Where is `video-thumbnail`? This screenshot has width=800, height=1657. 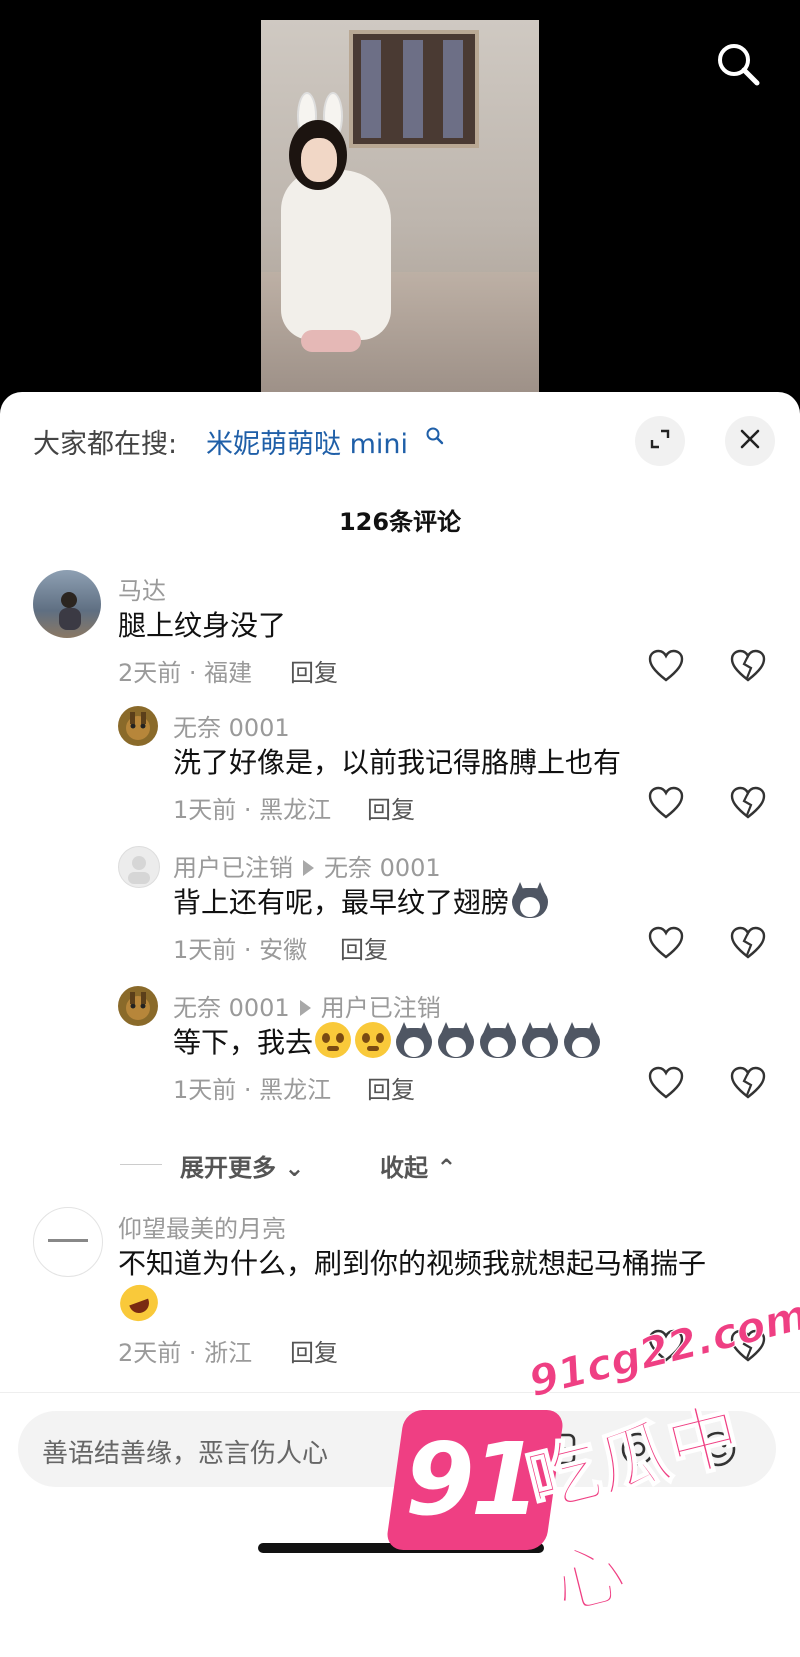 video-thumbnail is located at coordinates (400, 206).